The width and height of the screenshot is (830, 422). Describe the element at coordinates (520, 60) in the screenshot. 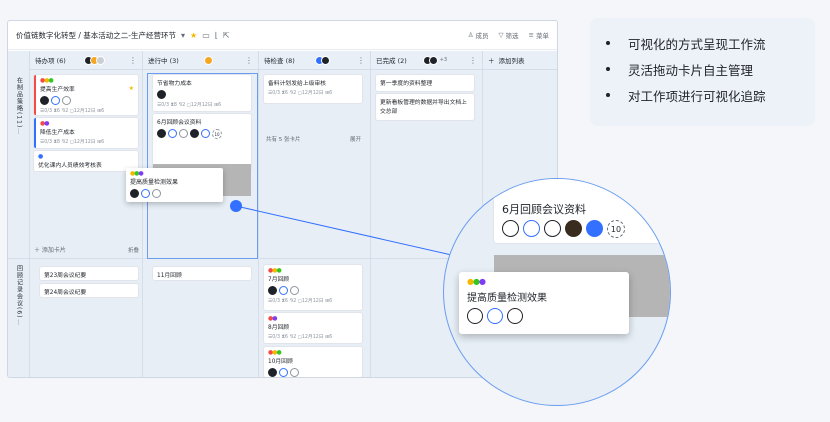

I see `add-list-button: ＋ 添加列表` at that location.